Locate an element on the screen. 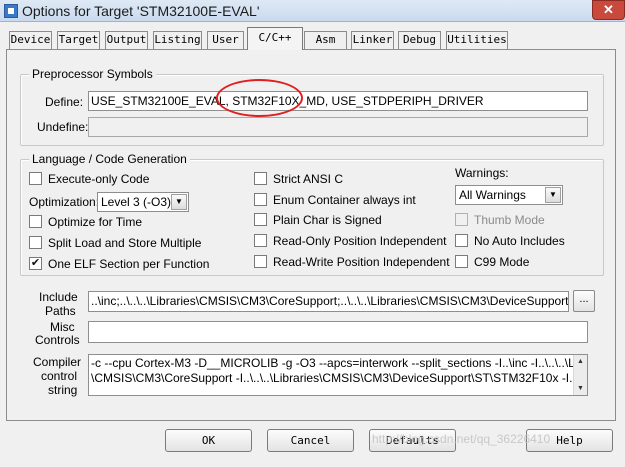 The image size is (625, 467). optimize-time-label: Optimize for Time is located at coordinates (95, 222).